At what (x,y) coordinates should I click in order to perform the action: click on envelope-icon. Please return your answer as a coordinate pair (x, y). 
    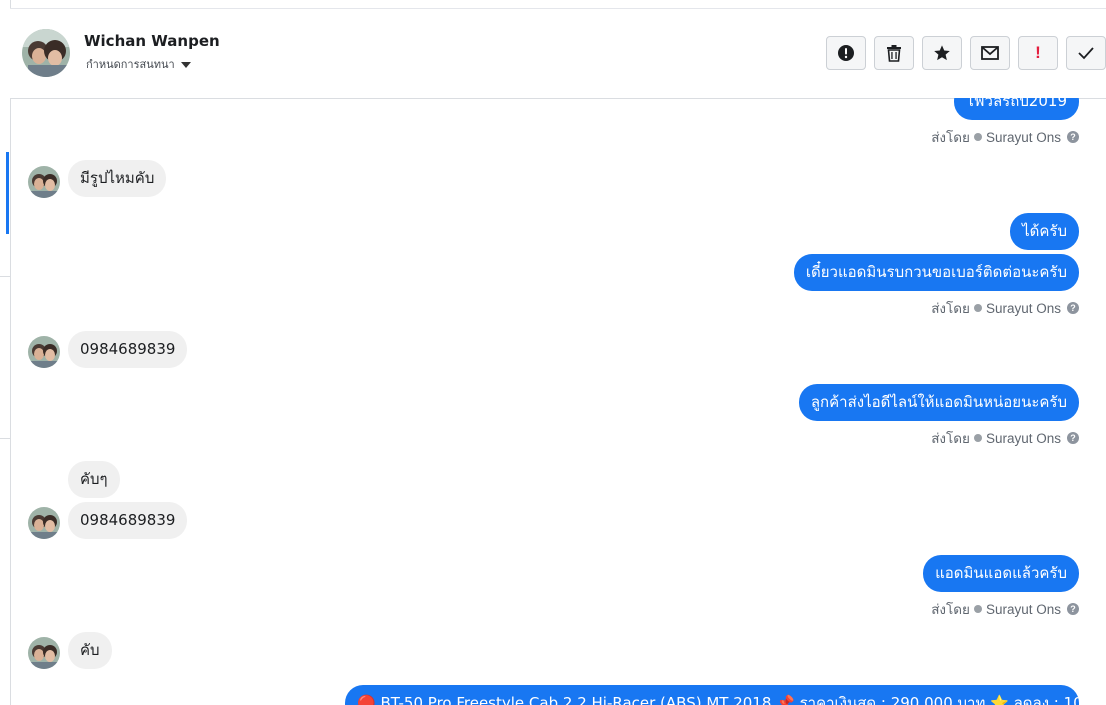
    Looking at the image, I should click on (990, 53).